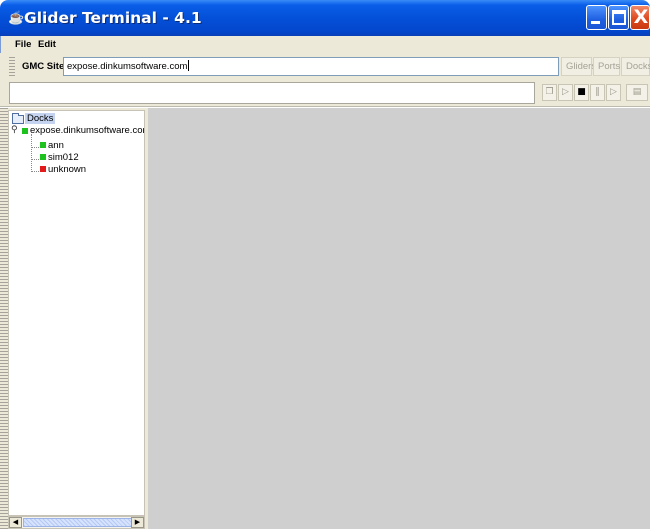 The image size is (650, 529). What do you see at coordinates (613, 92) in the screenshot?
I see `step-icon: ▷` at bounding box center [613, 92].